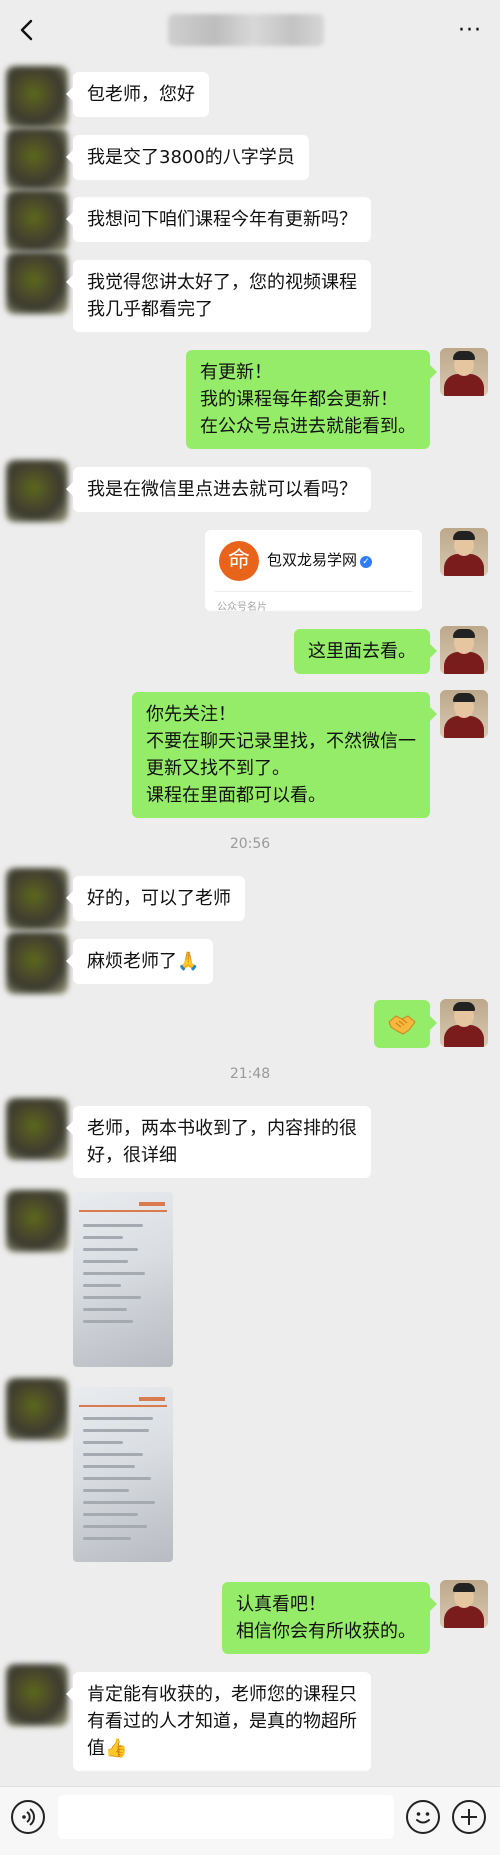 The height and width of the screenshot is (1855, 500). Describe the element at coordinates (312, 560) in the screenshot. I see `account-name: 包双龙易学网` at that location.